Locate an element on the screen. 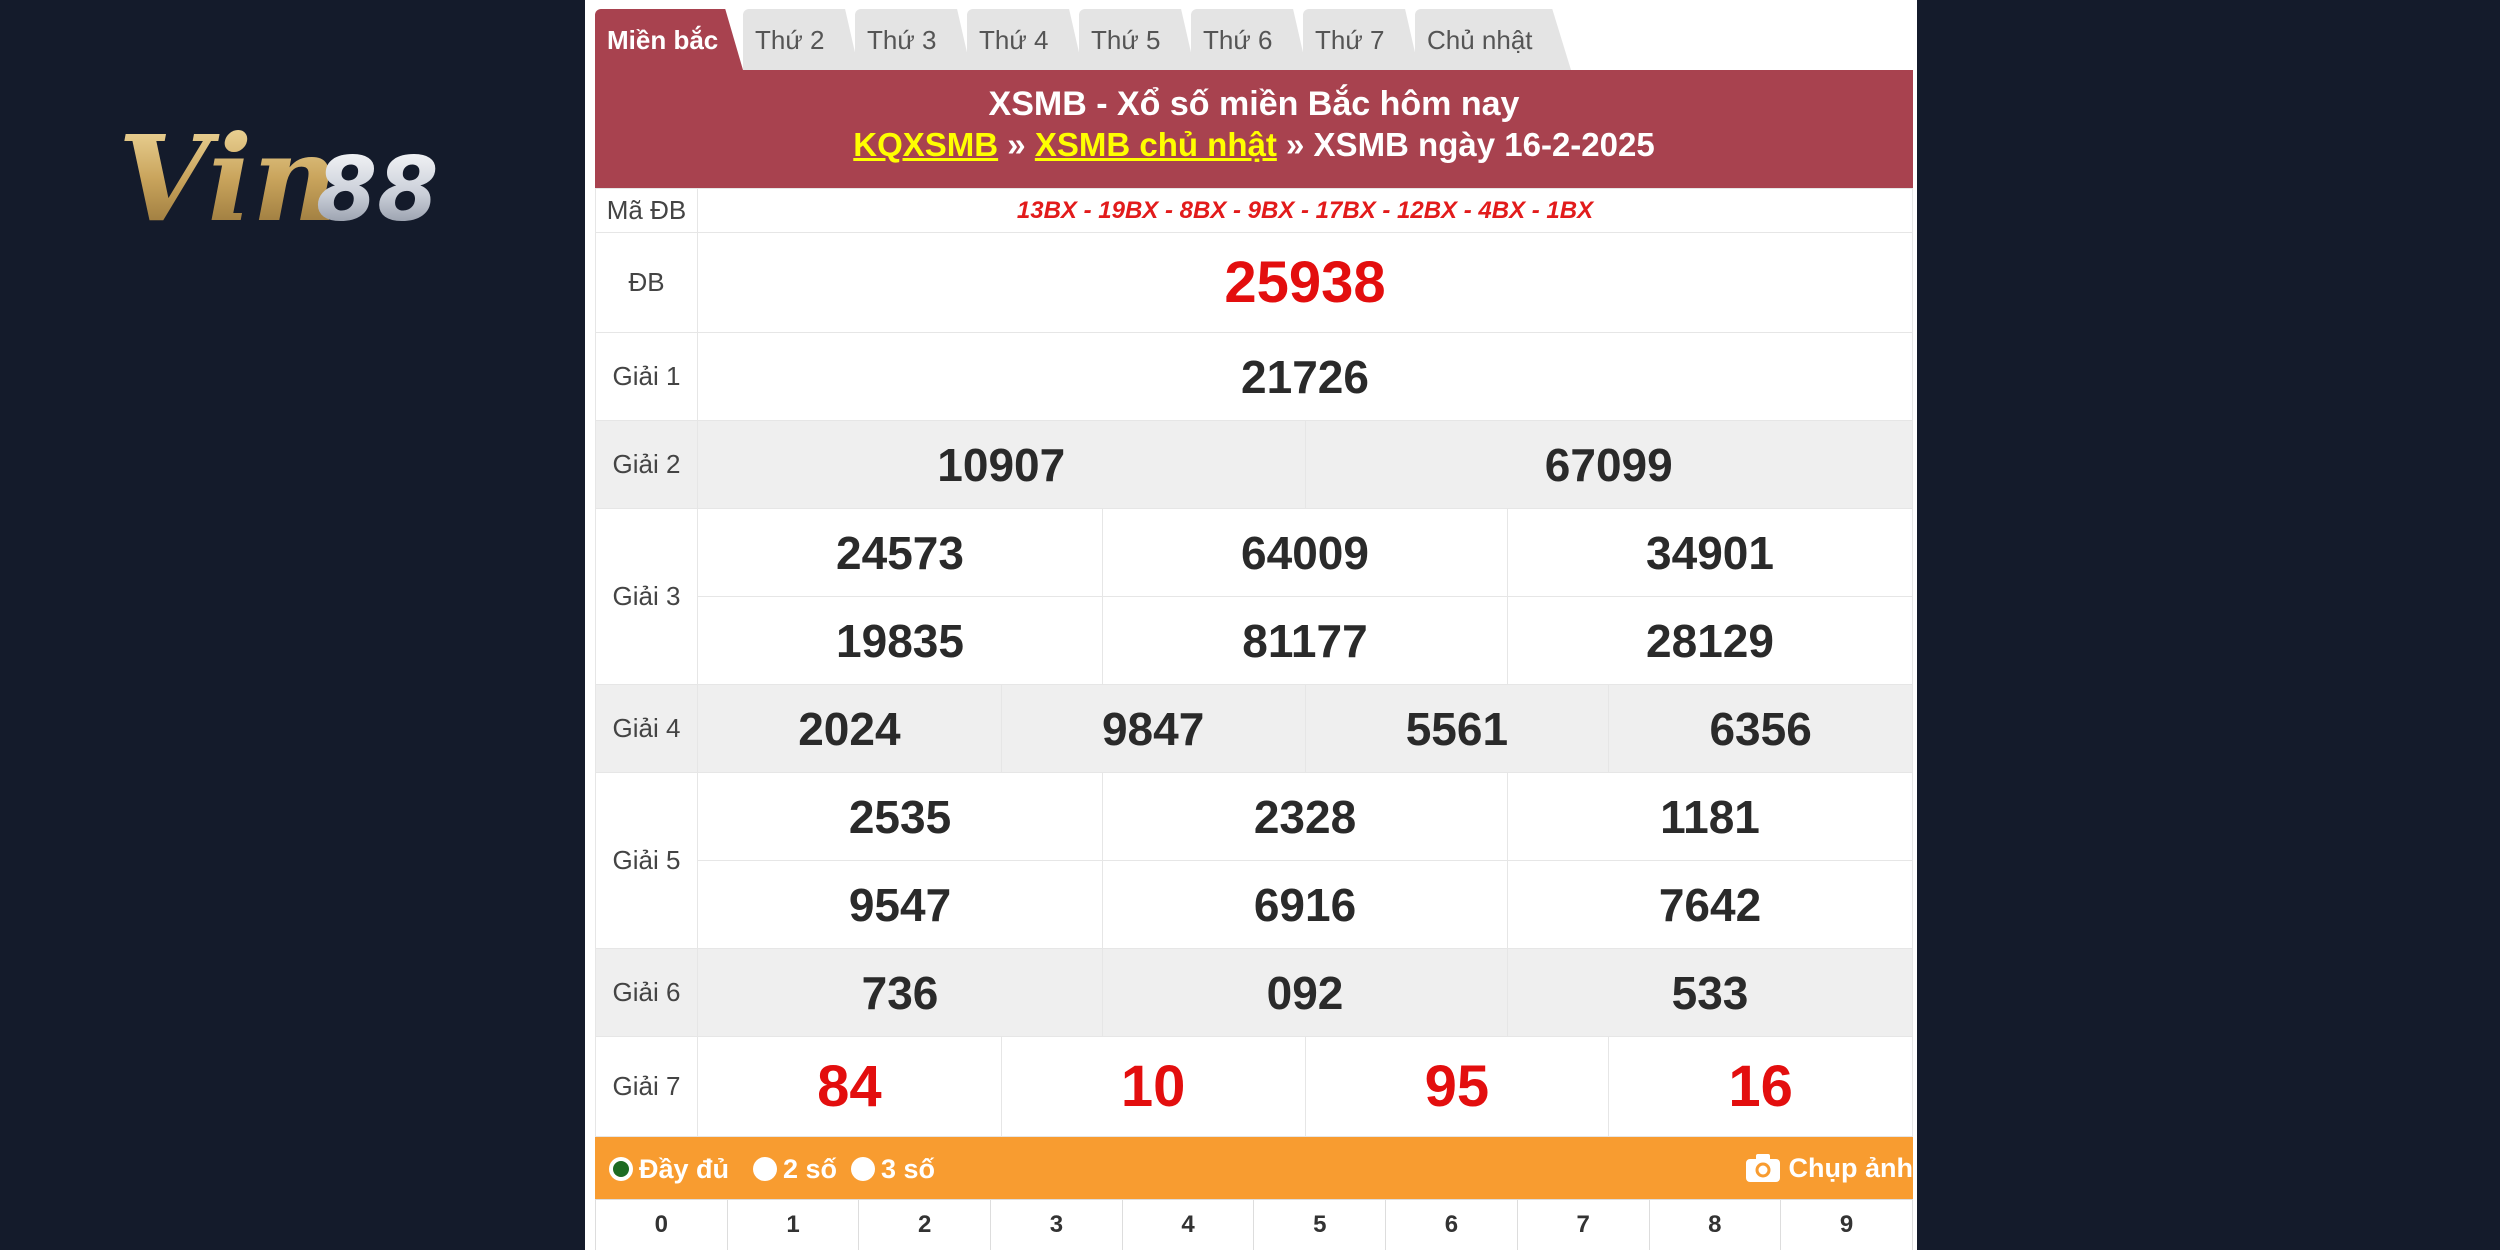 Image resolution: width=2500 pixels, height=1250 pixels. option-2-label: 2 số is located at coordinates (810, 1169).